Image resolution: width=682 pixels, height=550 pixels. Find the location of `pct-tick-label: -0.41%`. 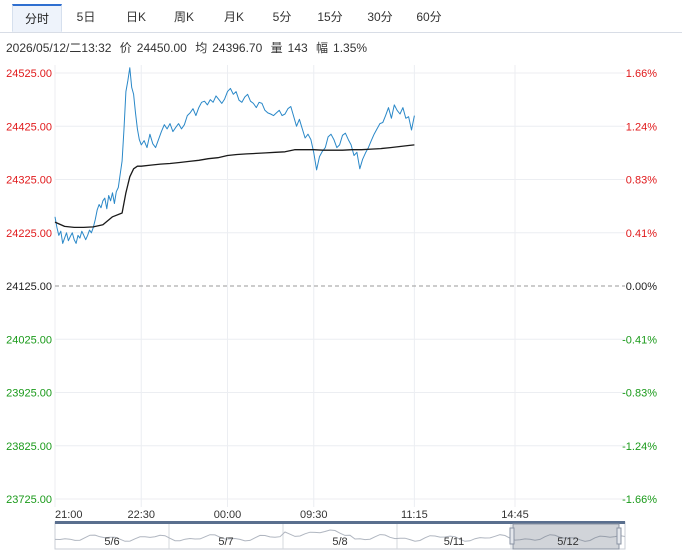

pct-tick-label: -0.41% is located at coordinates (639, 340).